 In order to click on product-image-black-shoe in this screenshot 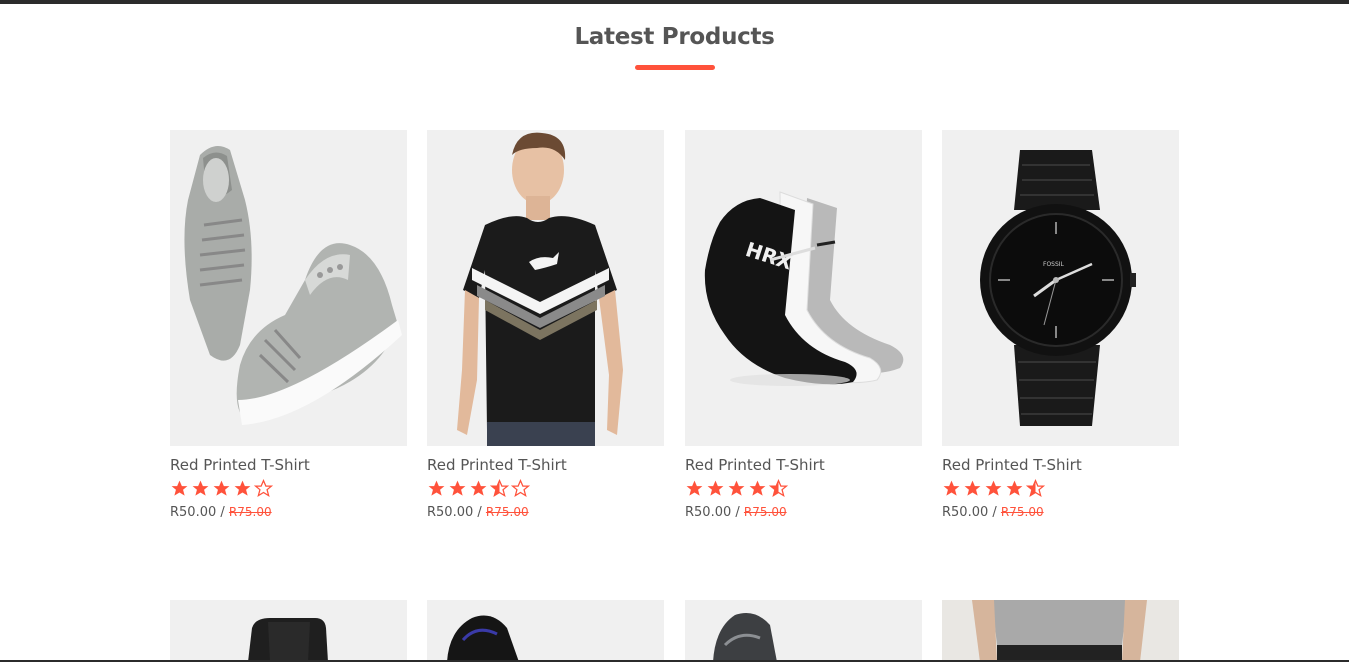, I will do `click(288, 631)`.